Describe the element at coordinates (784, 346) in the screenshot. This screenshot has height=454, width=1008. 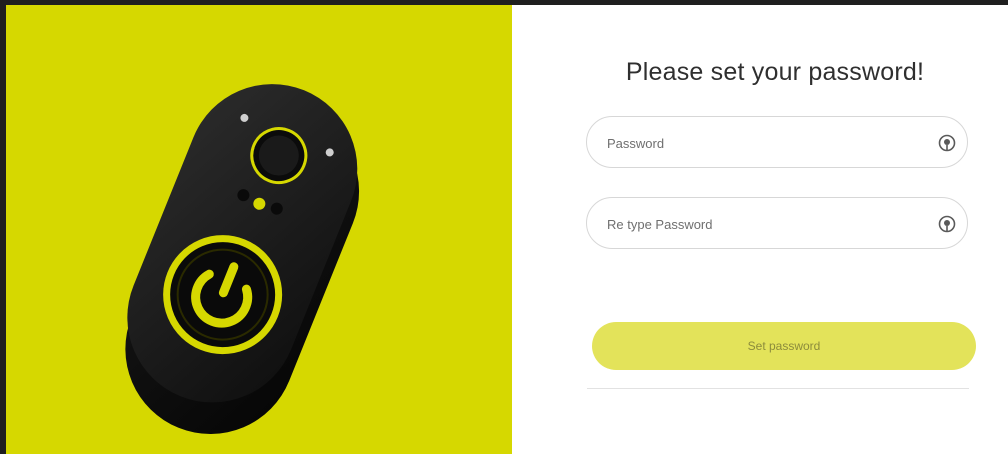
I see `set-password-button: Set password` at that location.